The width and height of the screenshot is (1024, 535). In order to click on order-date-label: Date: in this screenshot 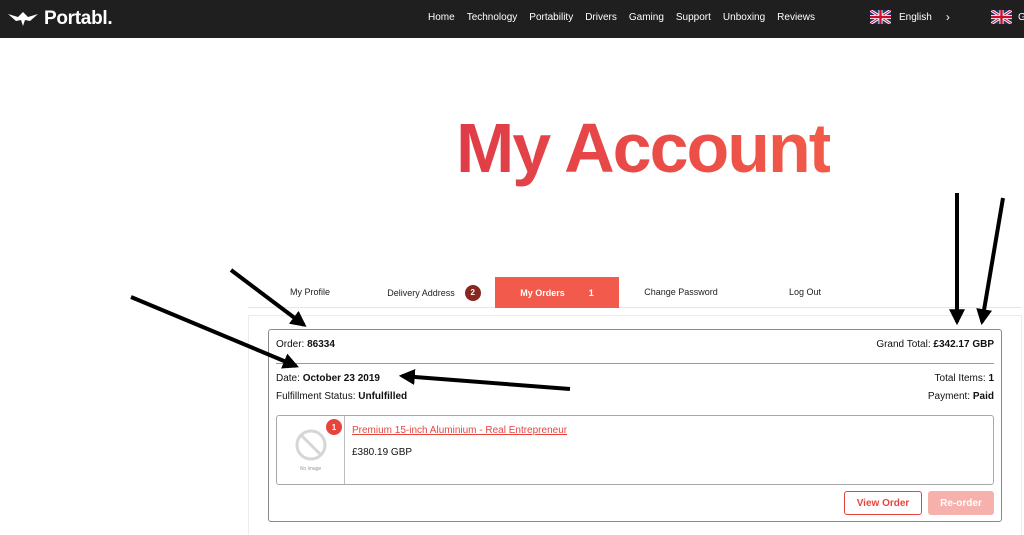, I will do `click(288, 378)`.